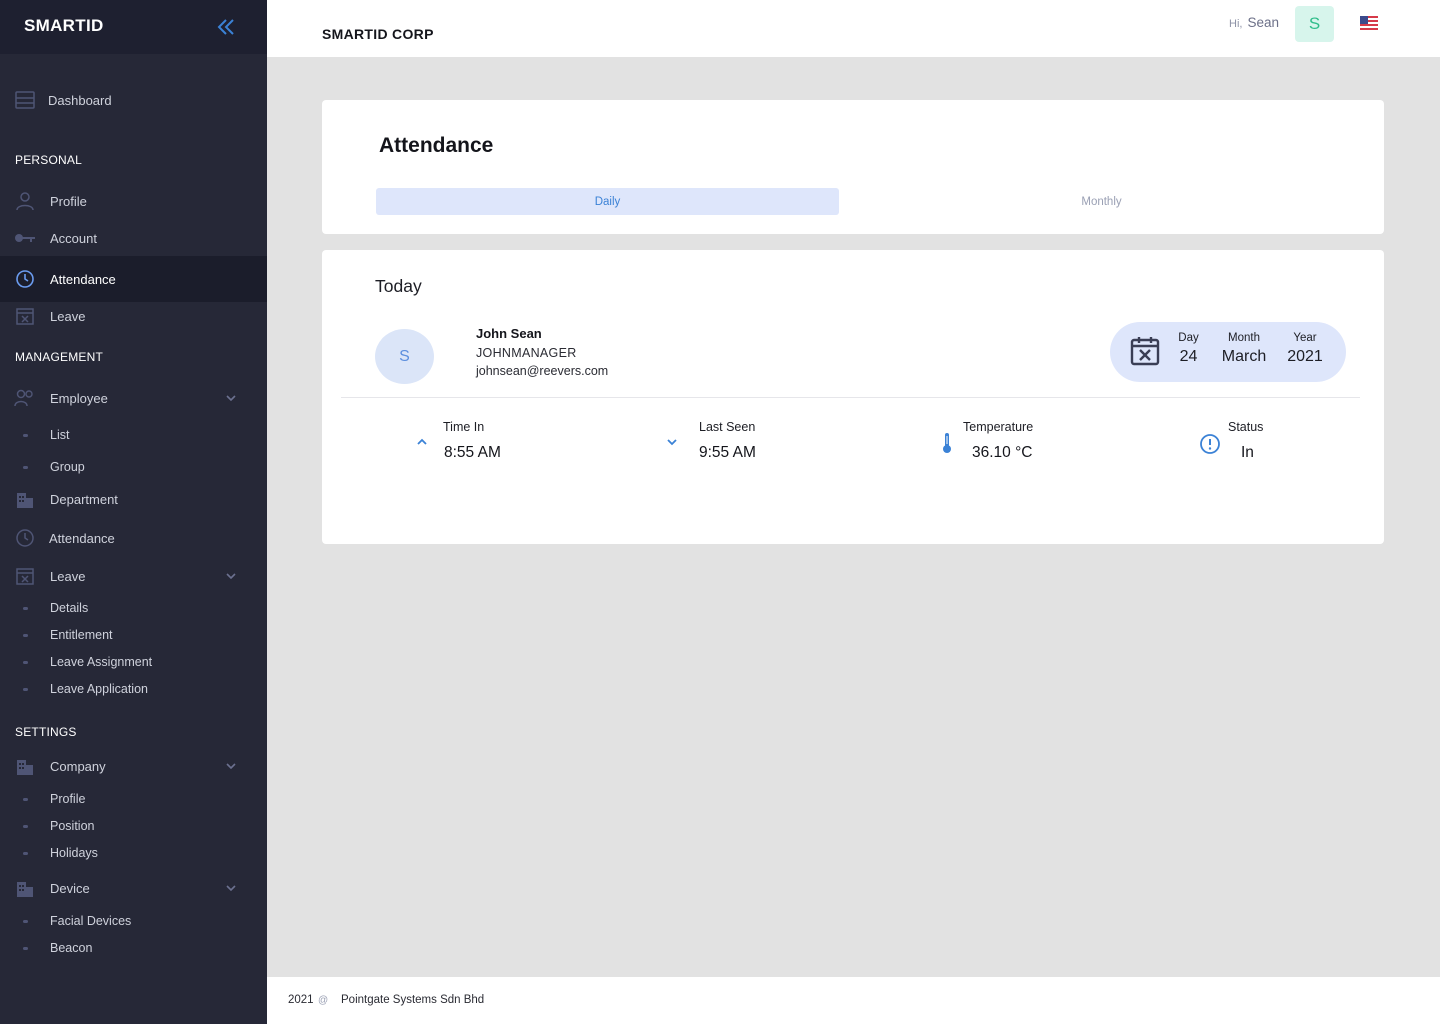 Image resolution: width=1440 pixels, height=1024 pixels. What do you see at coordinates (1244, 356) in the screenshot?
I see `month-value: March` at bounding box center [1244, 356].